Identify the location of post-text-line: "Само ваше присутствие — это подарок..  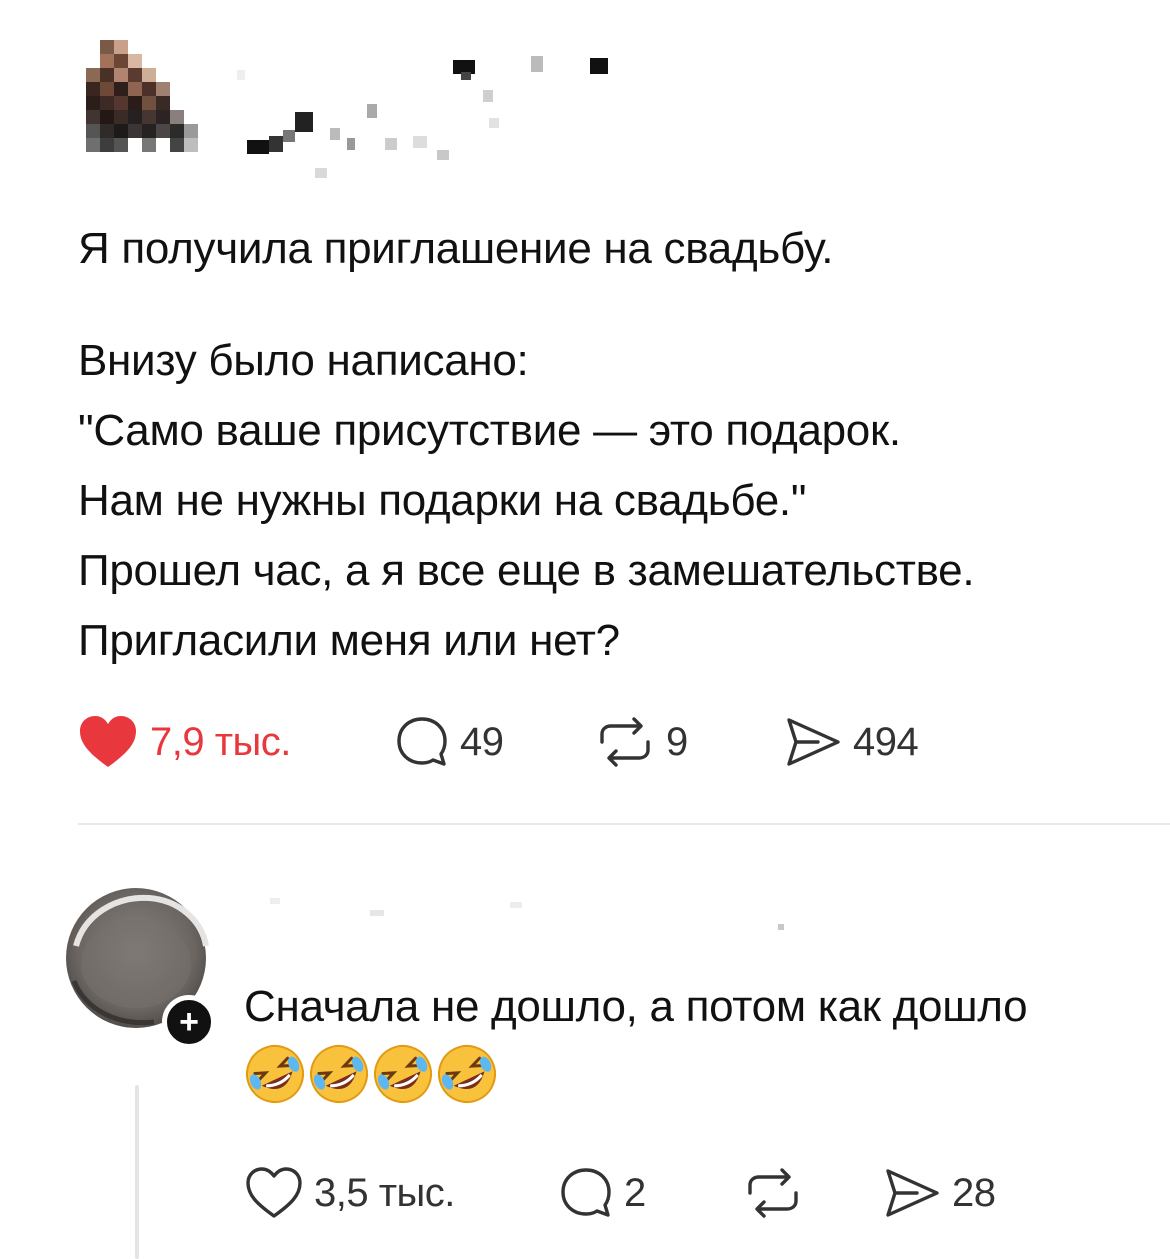
(489, 430).